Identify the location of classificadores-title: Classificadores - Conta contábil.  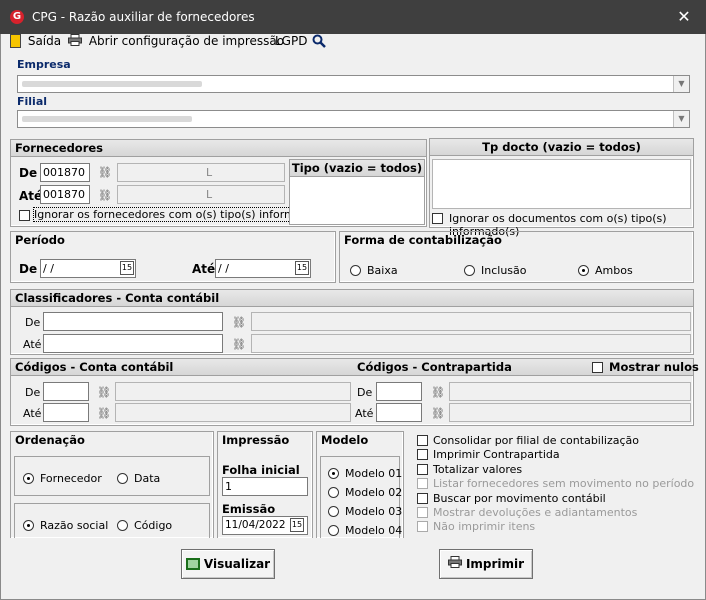
(352, 298).